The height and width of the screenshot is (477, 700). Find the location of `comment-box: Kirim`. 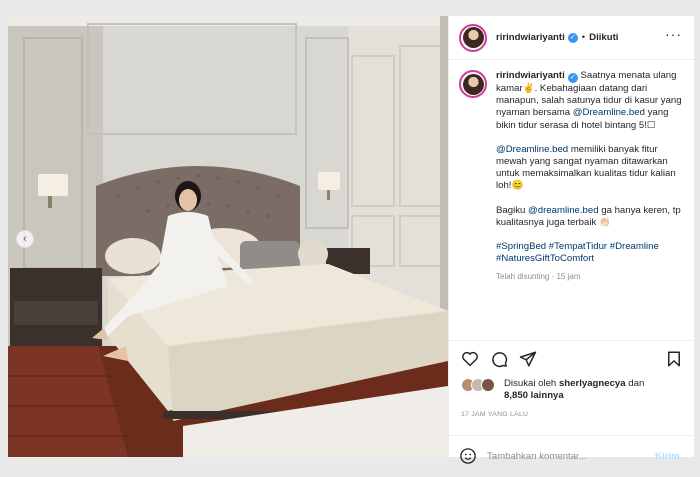

comment-box: Kirim is located at coordinates (572, 456).